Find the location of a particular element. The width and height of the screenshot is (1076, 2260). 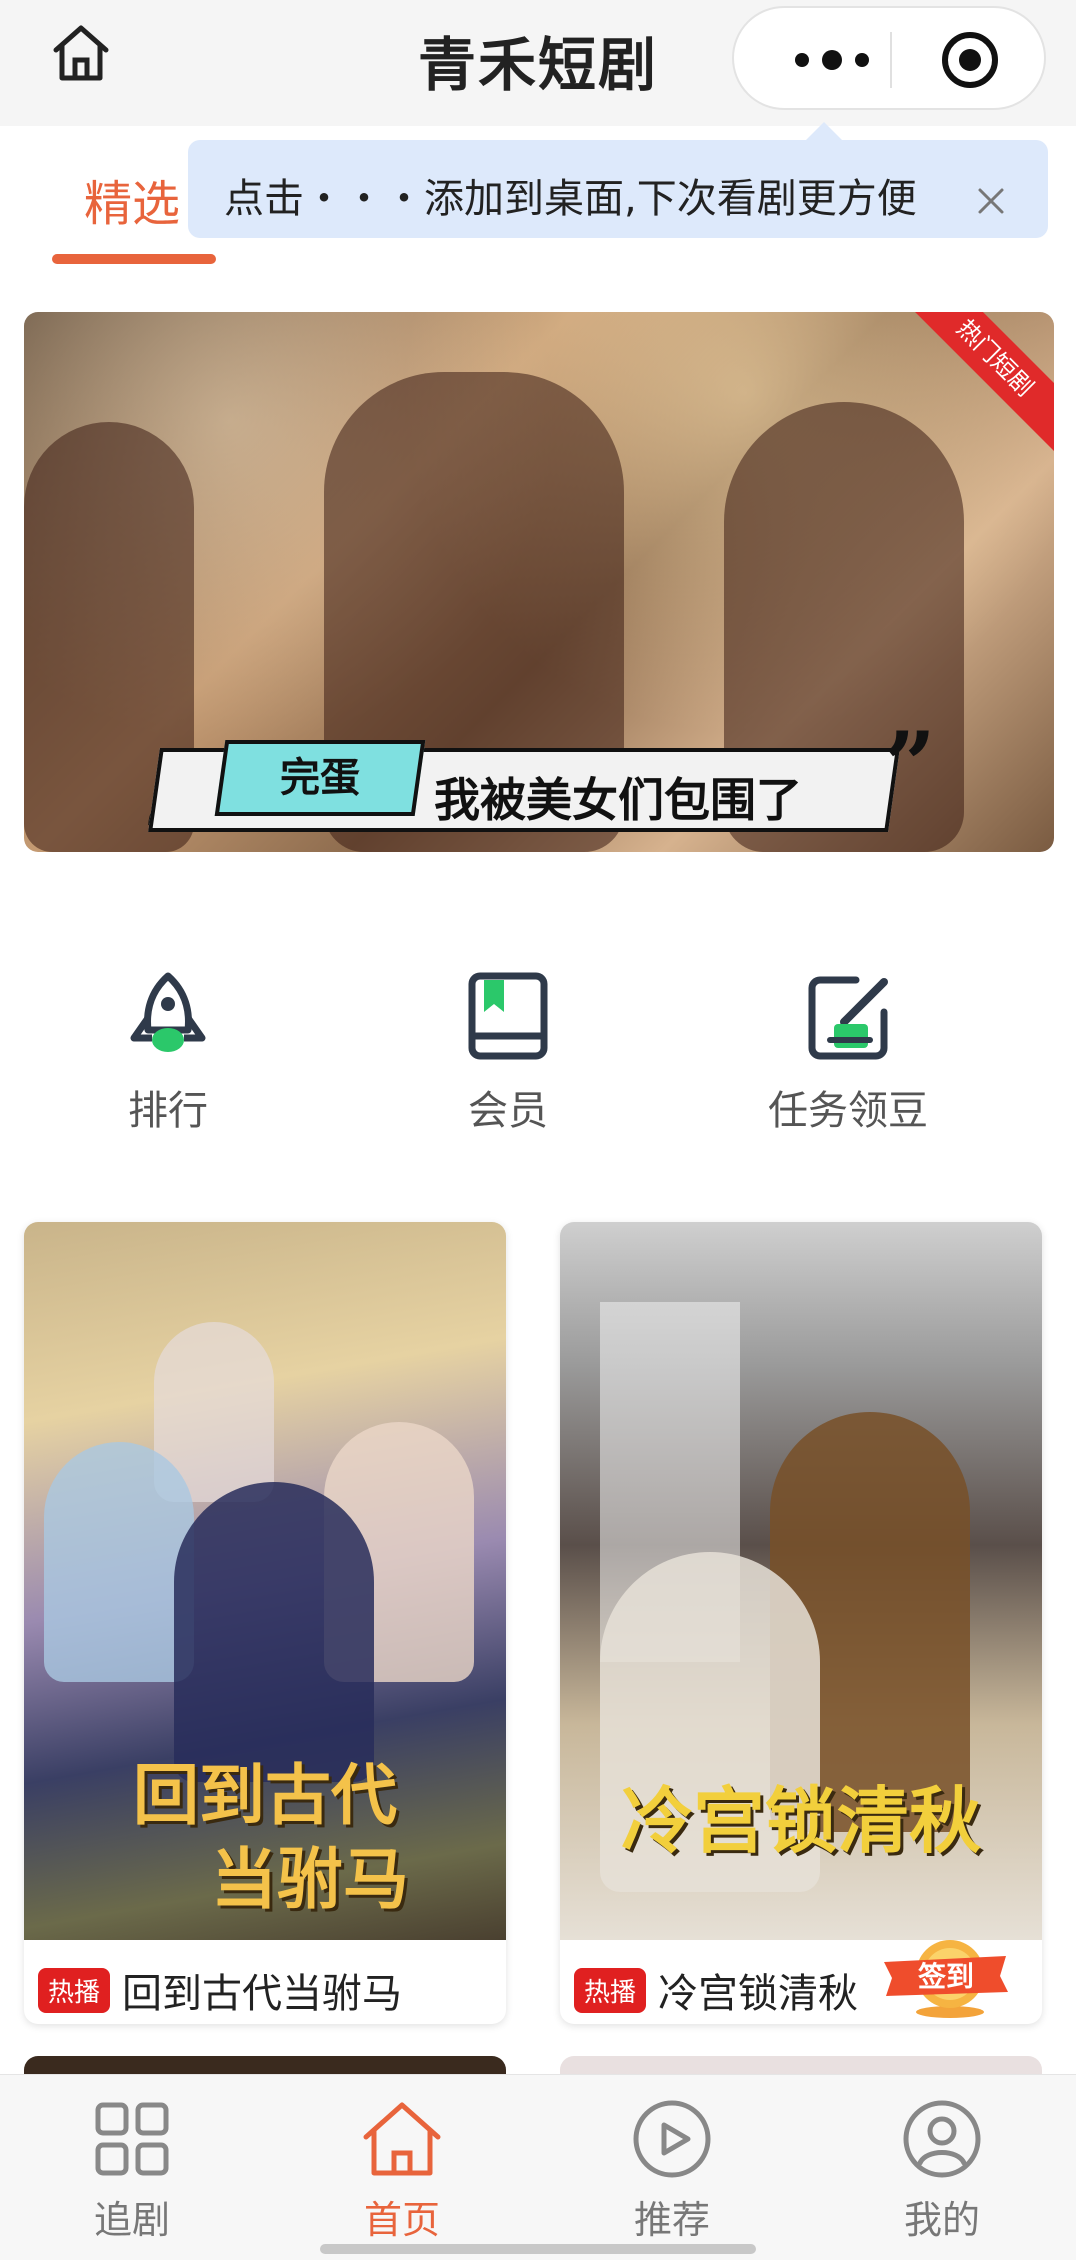

drama-poster: 回到古代 当驸马 is located at coordinates (265, 1581).